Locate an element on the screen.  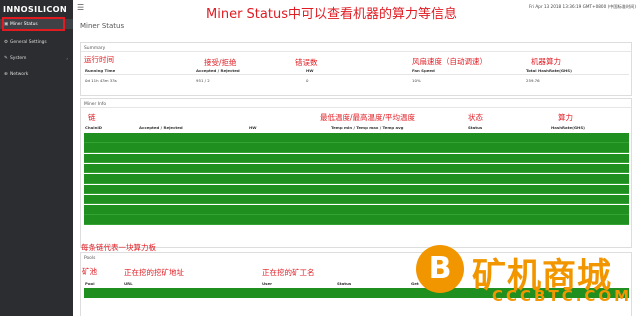
annotation-pool-url: 正在挖的挖矿地址 is located at coordinates (154, 272).